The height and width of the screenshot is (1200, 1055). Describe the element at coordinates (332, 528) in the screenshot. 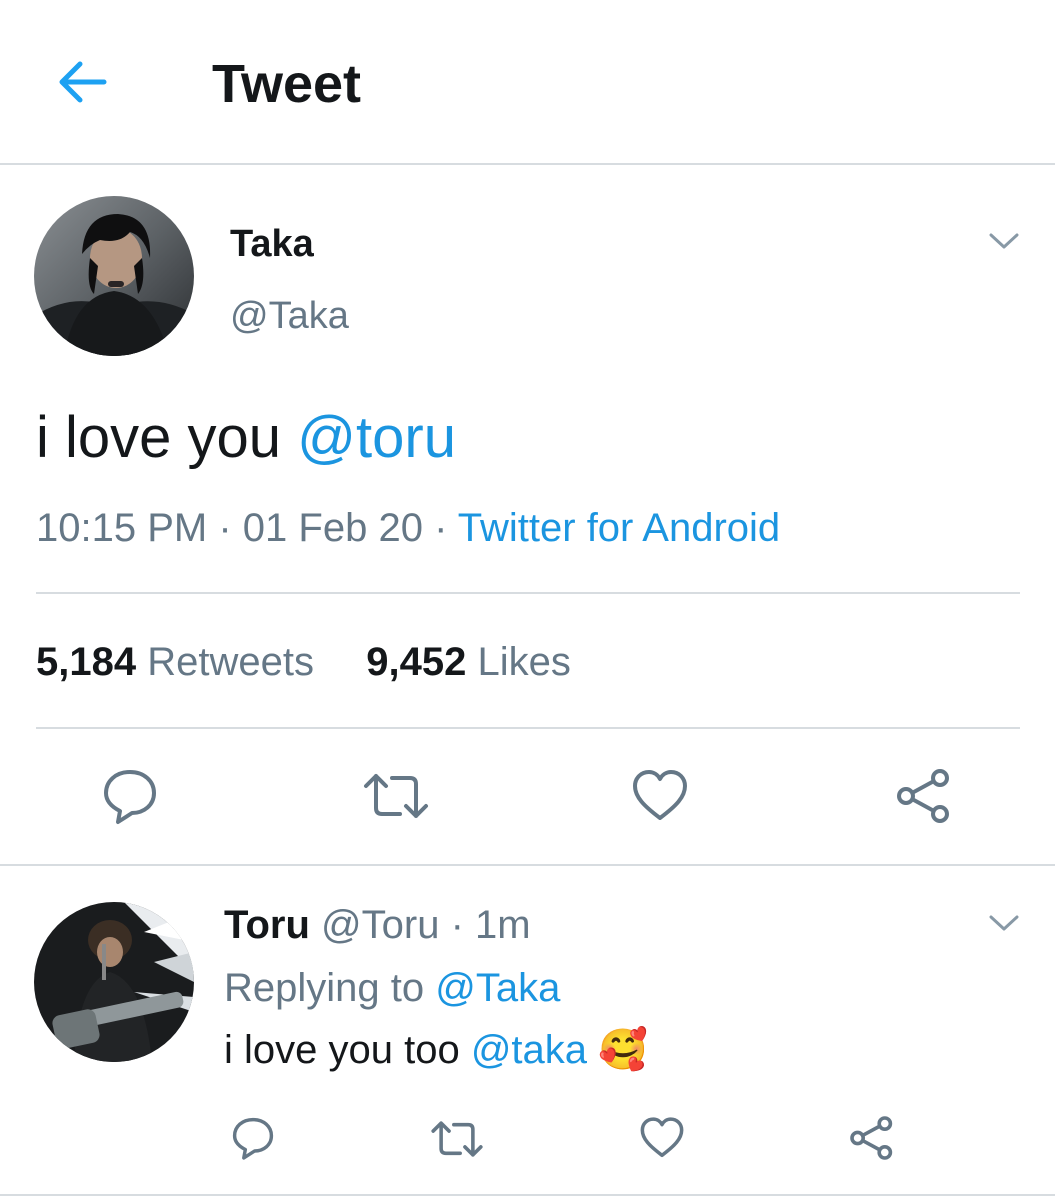

I see `tweet-date: 01 Feb 20` at that location.